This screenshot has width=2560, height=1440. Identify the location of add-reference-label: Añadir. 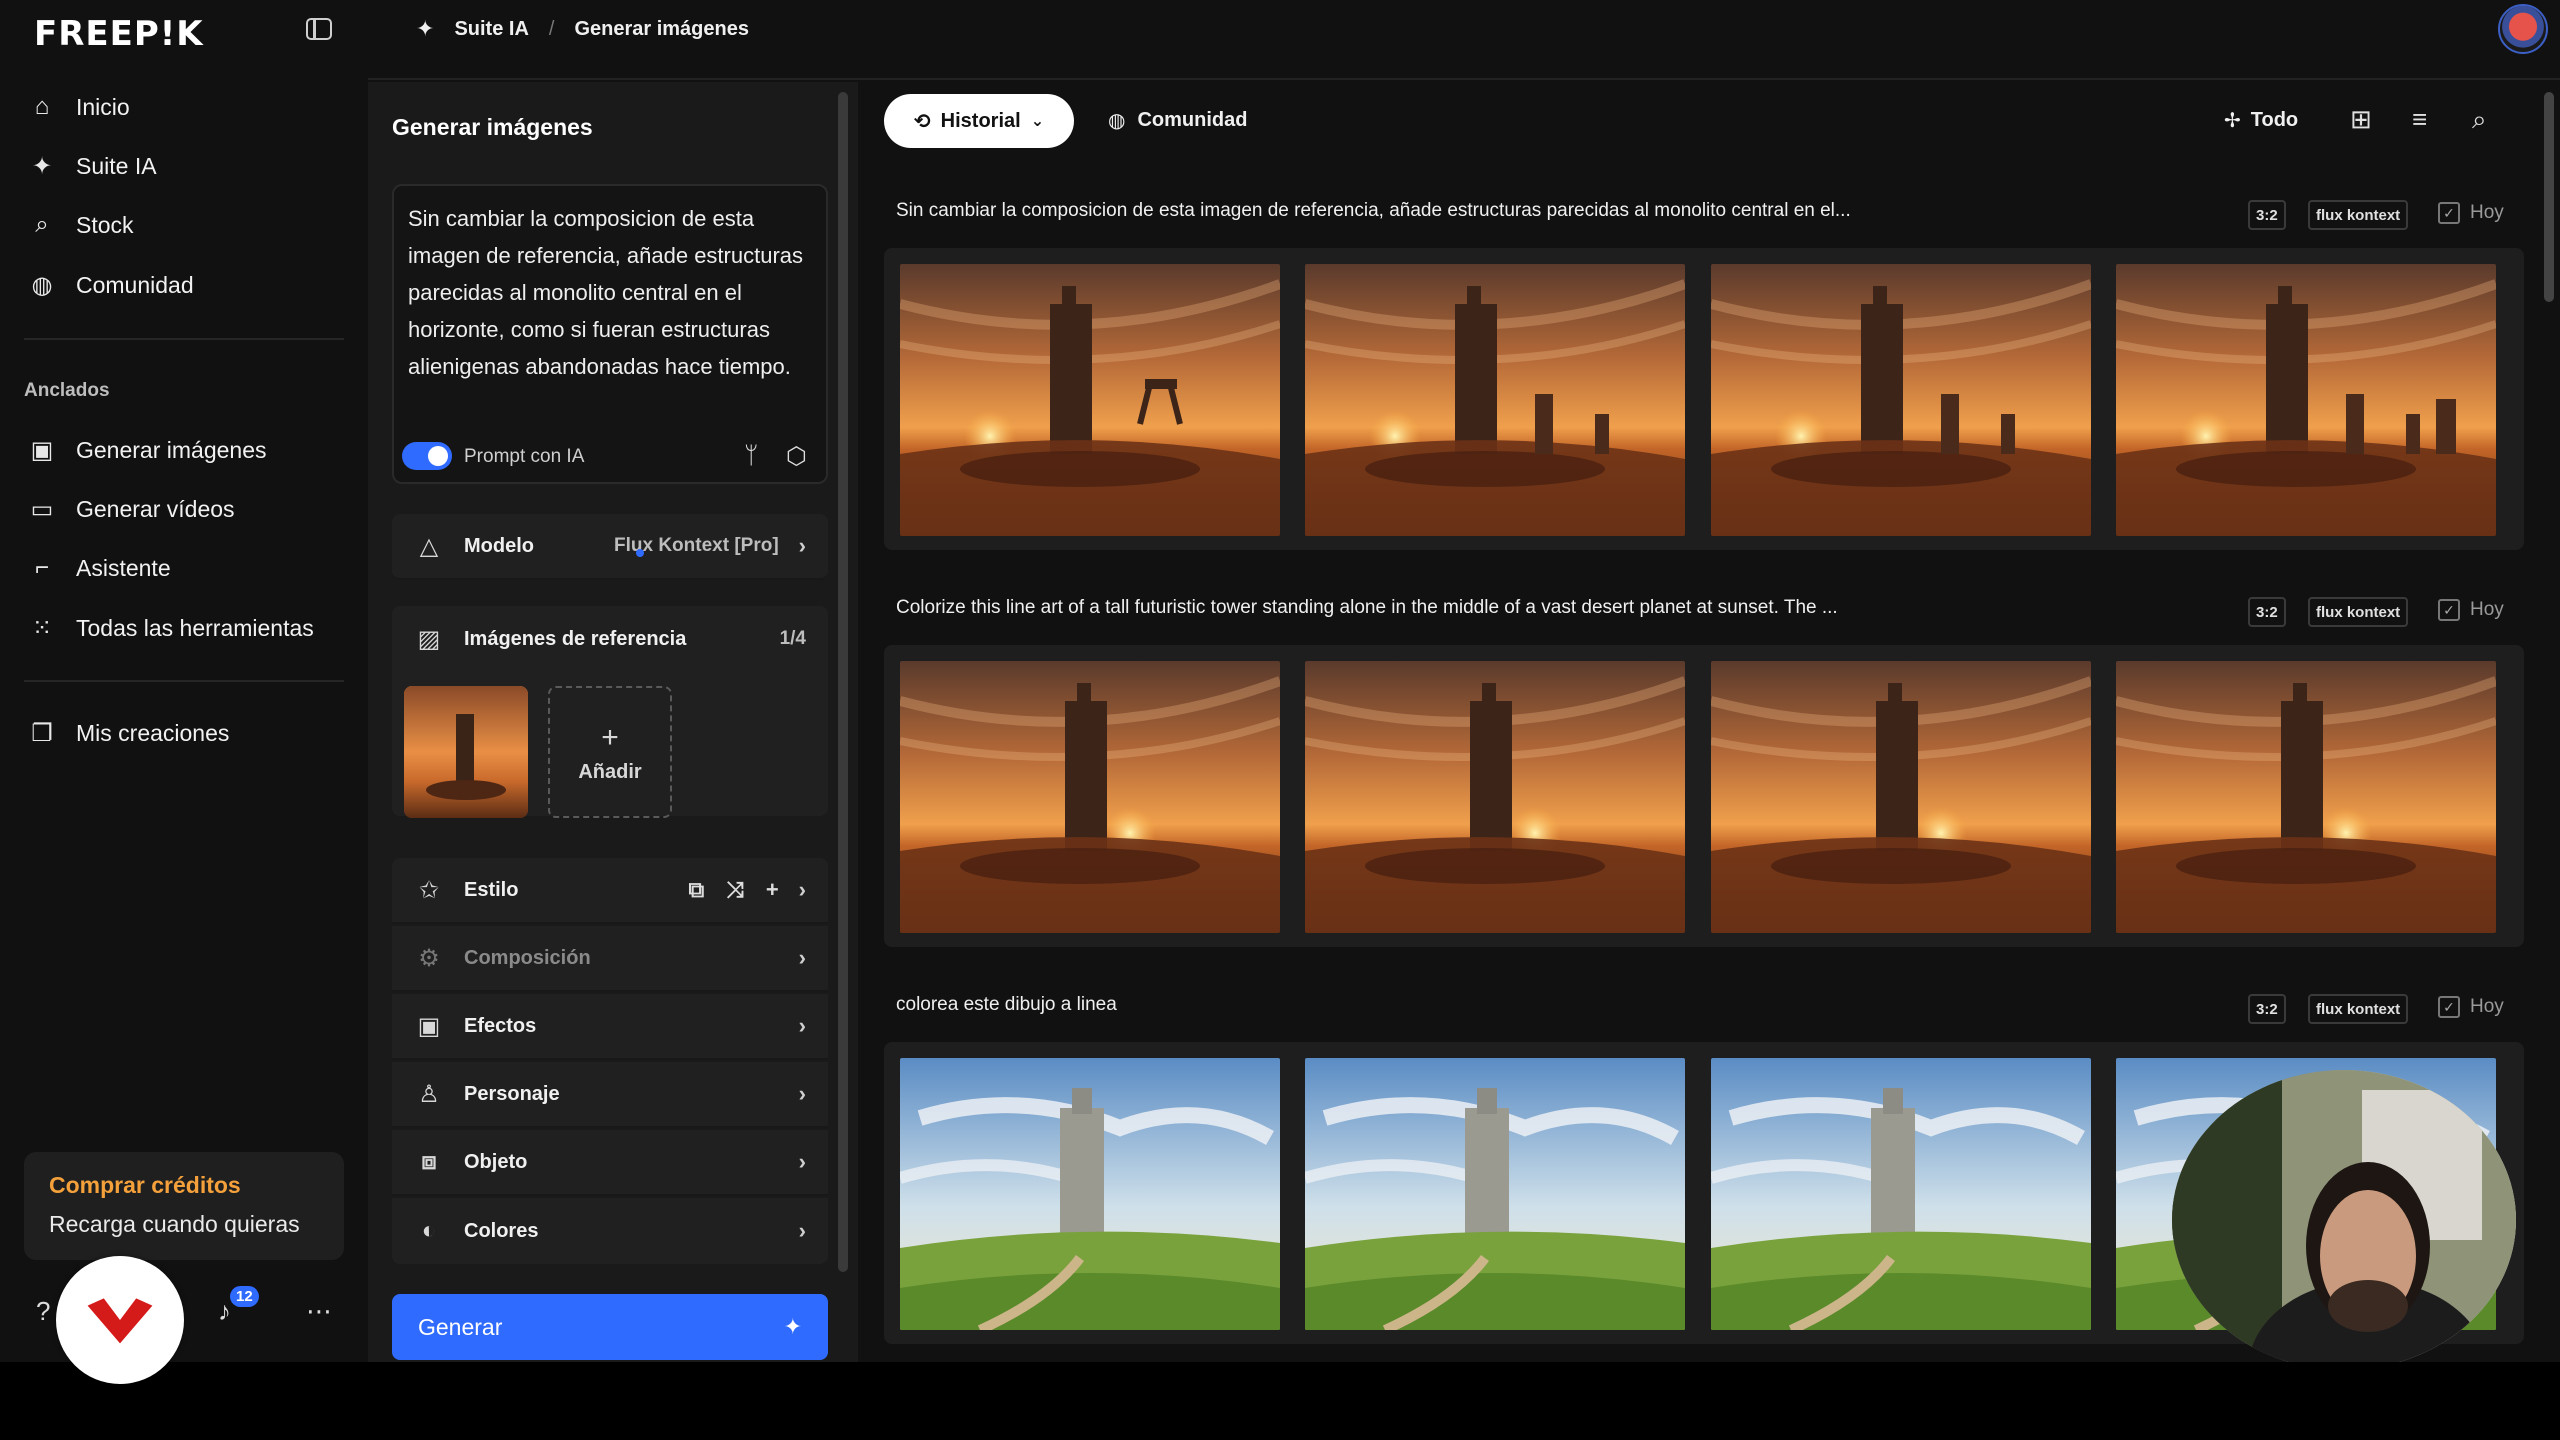
(610, 771).